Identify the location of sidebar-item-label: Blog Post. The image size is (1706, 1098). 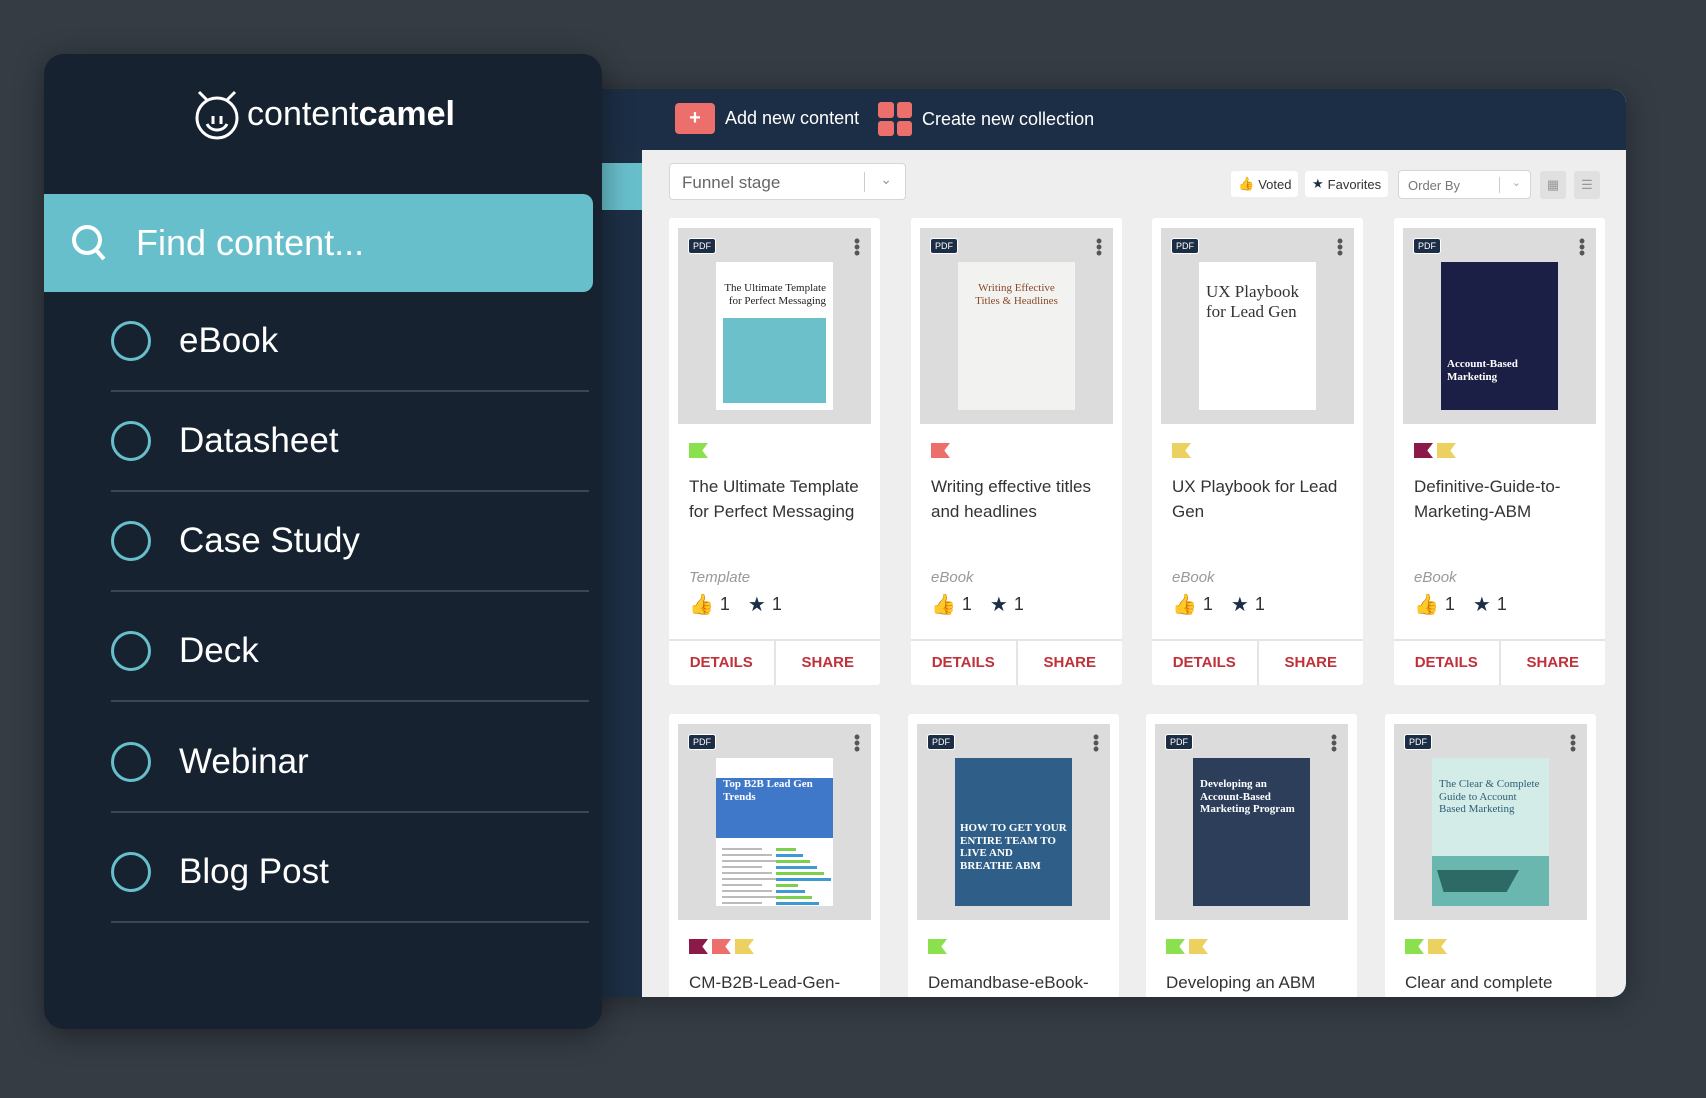
(254, 871).